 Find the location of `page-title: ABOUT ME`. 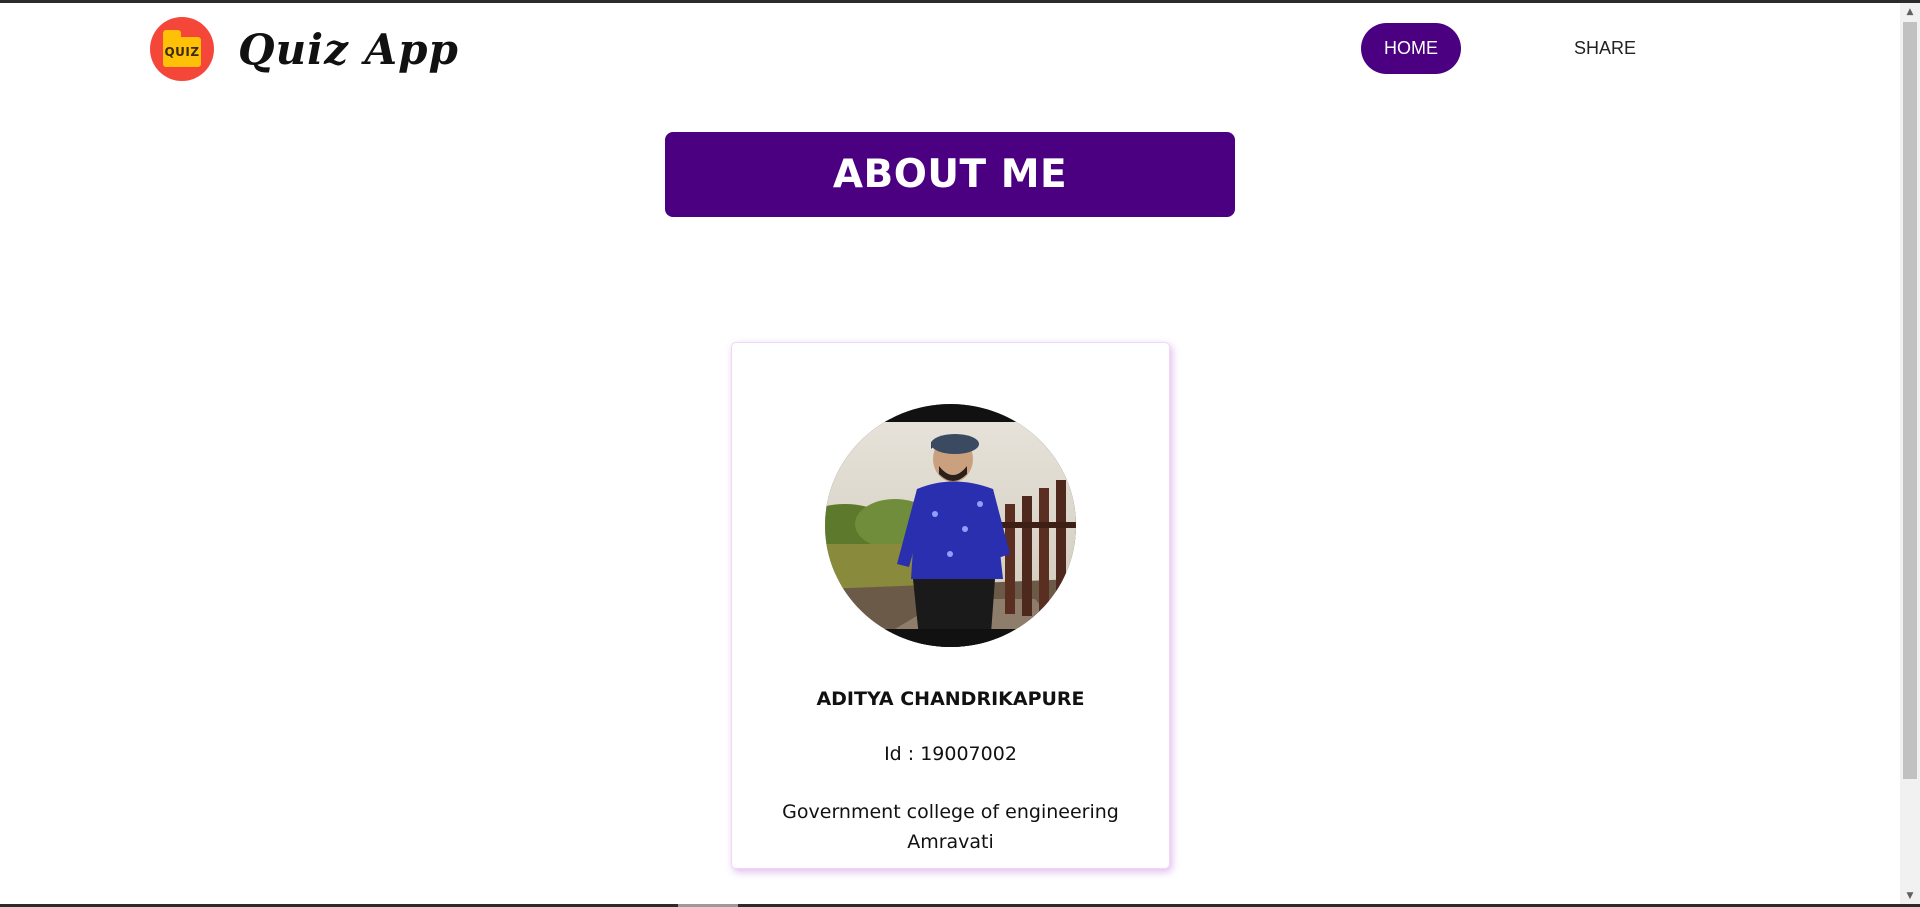

page-title: ABOUT ME is located at coordinates (950, 174).